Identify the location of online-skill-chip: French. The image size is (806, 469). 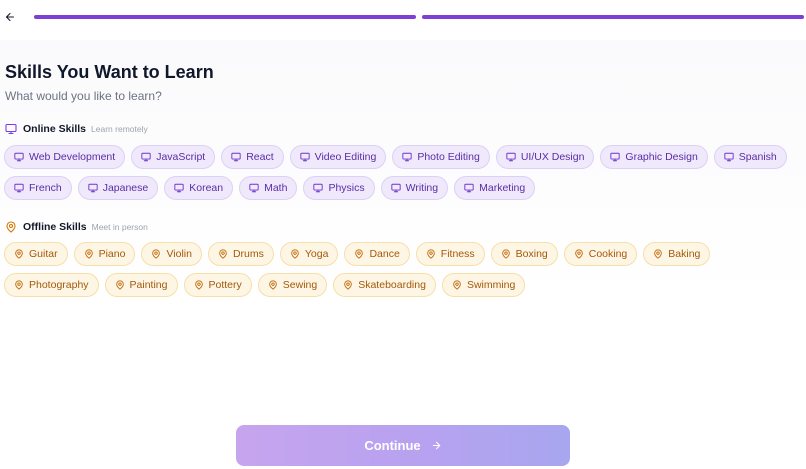
(38, 188).